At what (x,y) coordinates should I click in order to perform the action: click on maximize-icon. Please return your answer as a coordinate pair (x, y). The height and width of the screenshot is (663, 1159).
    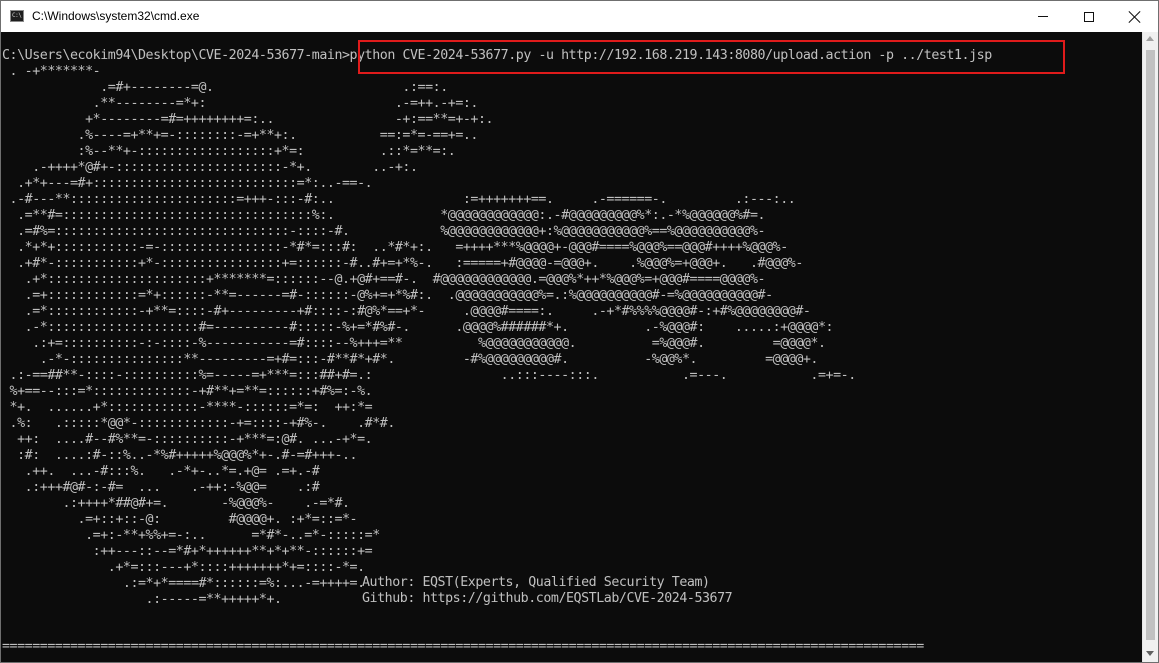
    Looking at the image, I should click on (1089, 16).